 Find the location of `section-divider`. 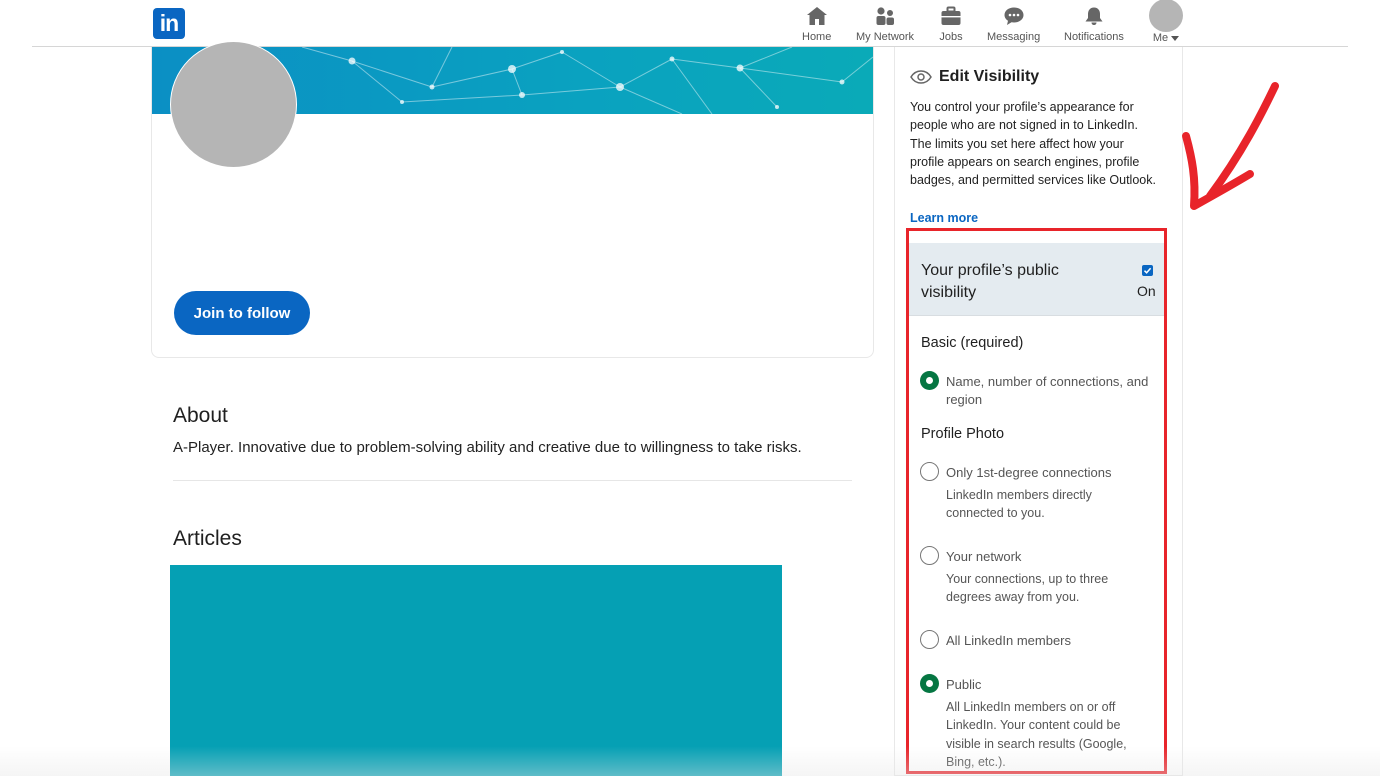

section-divider is located at coordinates (512, 480).